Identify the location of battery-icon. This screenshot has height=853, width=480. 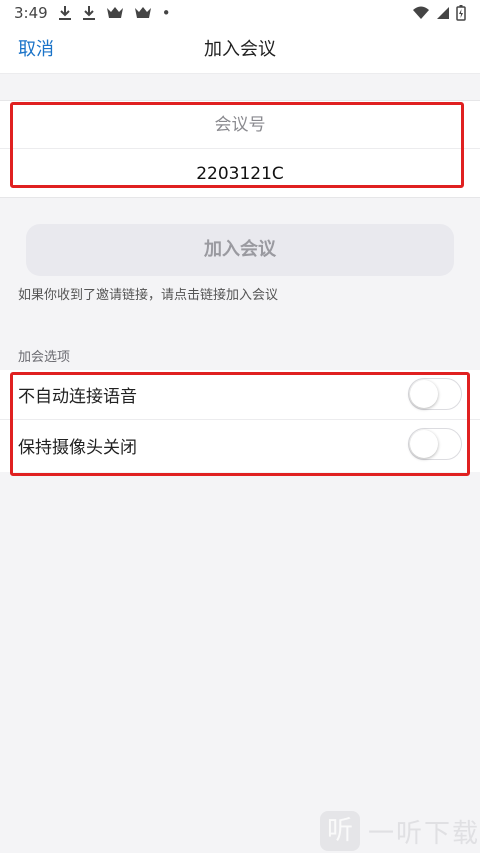
(461, 13).